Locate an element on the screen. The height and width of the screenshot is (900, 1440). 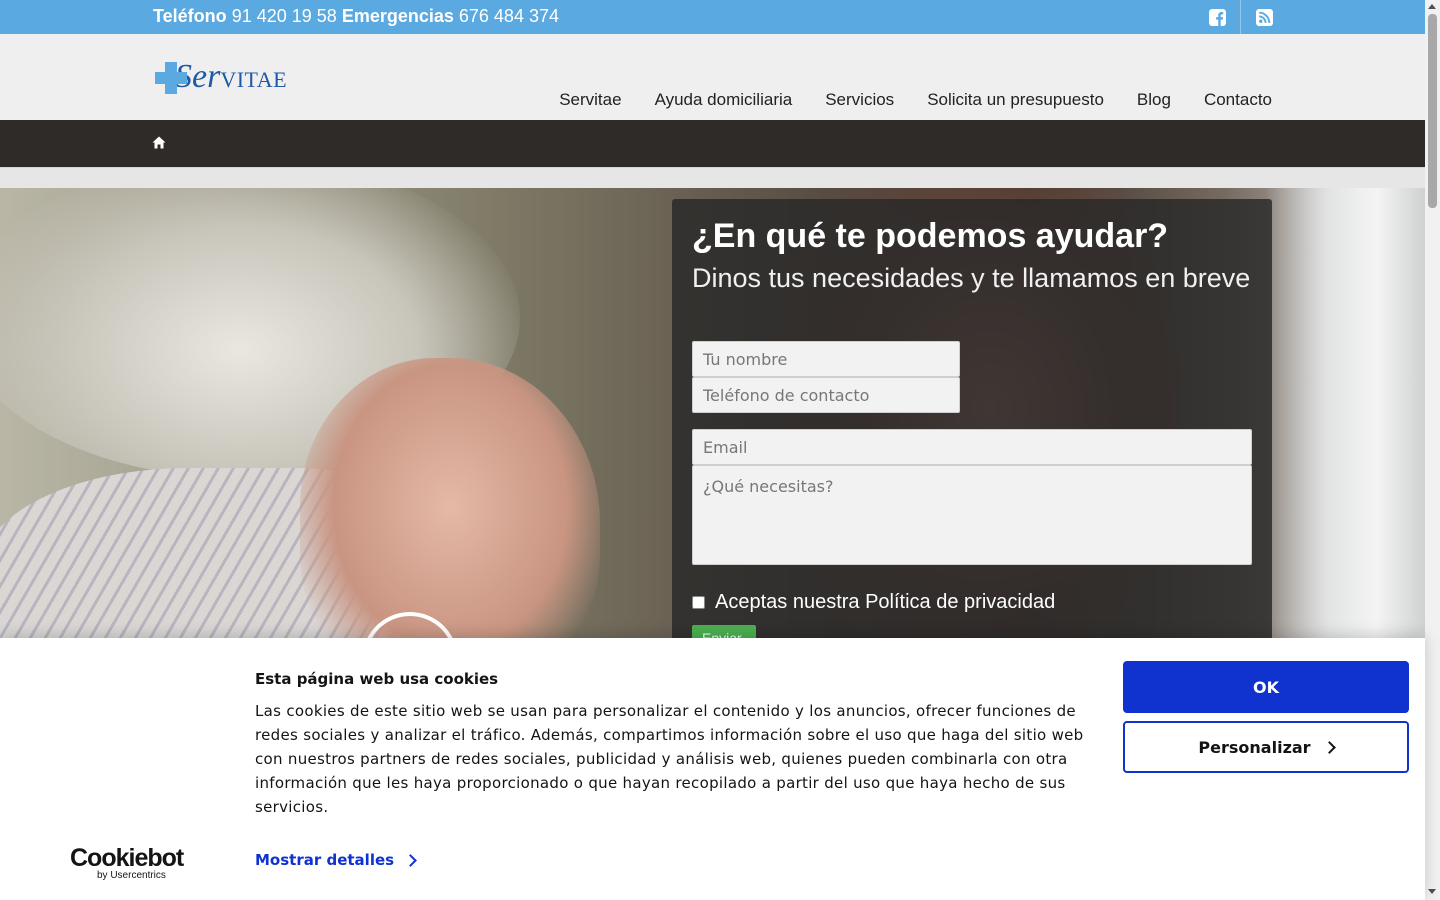
logo: SerVITAE is located at coordinates (220, 77).